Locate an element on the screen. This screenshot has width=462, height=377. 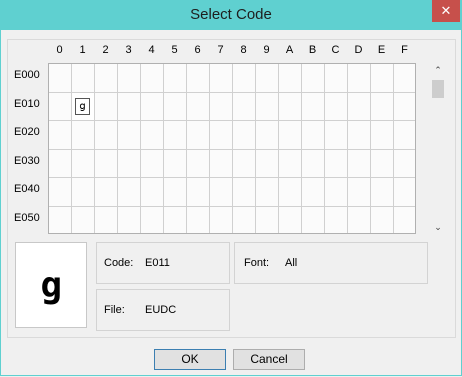
ok-button: OK is located at coordinates (190, 359).